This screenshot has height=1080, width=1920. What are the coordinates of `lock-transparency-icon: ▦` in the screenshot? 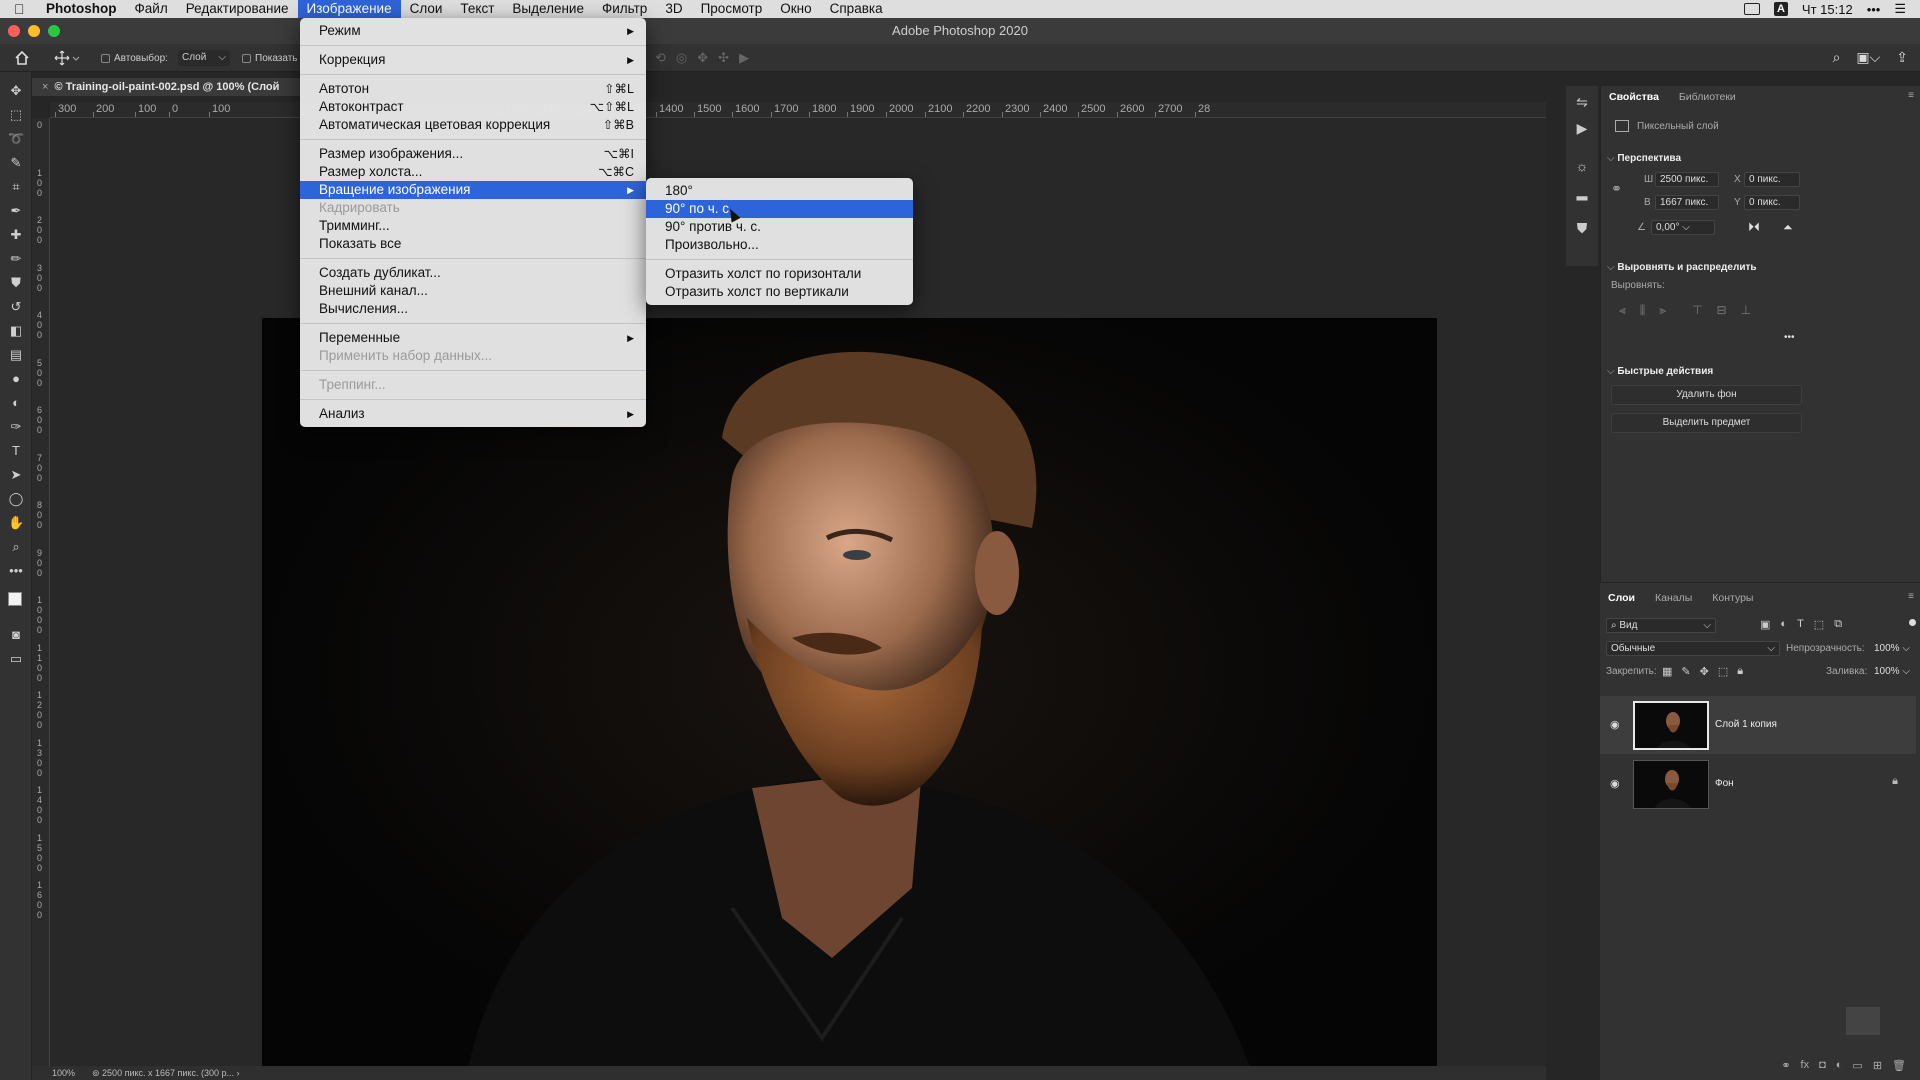 It's located at (1667, 671).